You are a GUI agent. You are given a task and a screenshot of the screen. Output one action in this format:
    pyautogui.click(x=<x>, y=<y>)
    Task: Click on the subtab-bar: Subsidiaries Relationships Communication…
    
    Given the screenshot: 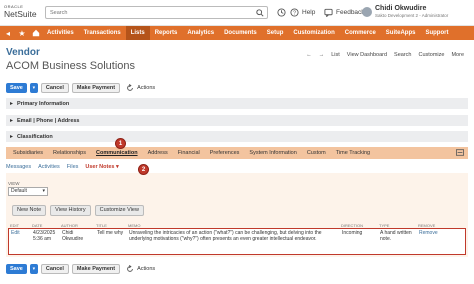 What is the action you would take?
    pyautogui.click(x=237, y=153)
    